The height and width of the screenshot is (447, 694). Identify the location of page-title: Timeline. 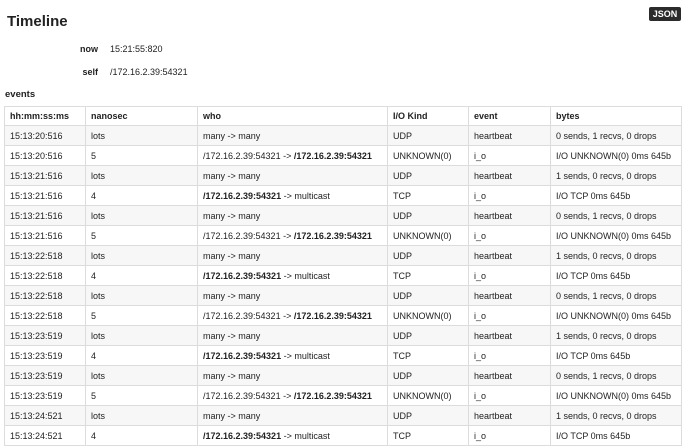
(37, 21).